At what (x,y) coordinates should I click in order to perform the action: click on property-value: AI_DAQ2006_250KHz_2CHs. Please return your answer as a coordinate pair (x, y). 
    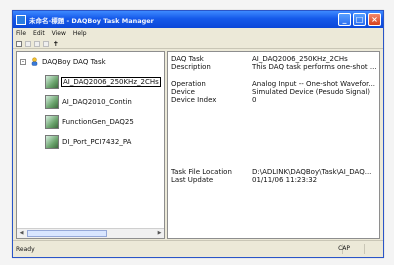
    Looking at the image, I should click on (300, 59).